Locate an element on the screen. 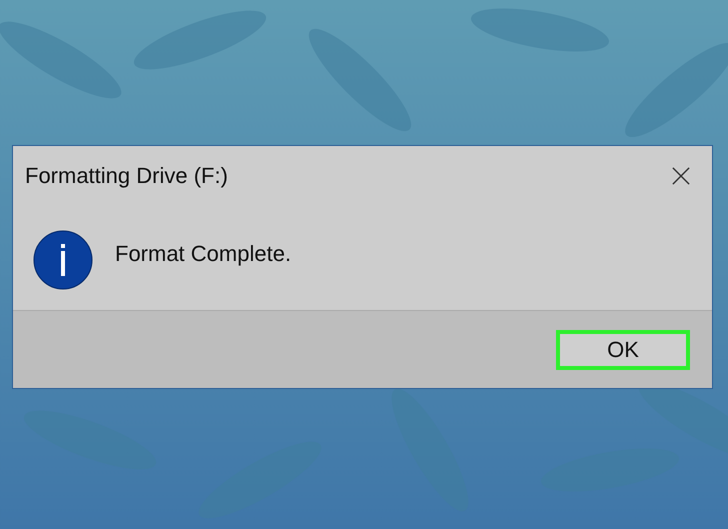 Image resolution: width=728 pixels, height=529 pixels. window-title: Formatting Drive (F:) is located at coordinates (126, 176).